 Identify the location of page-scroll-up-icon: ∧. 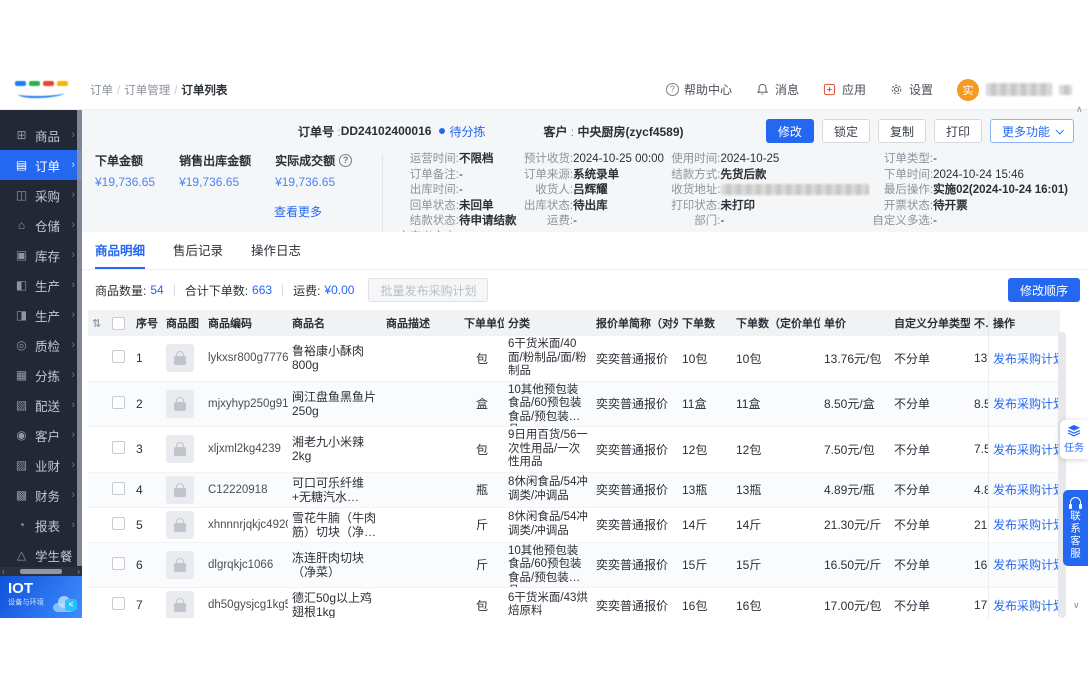
(1079, 109).